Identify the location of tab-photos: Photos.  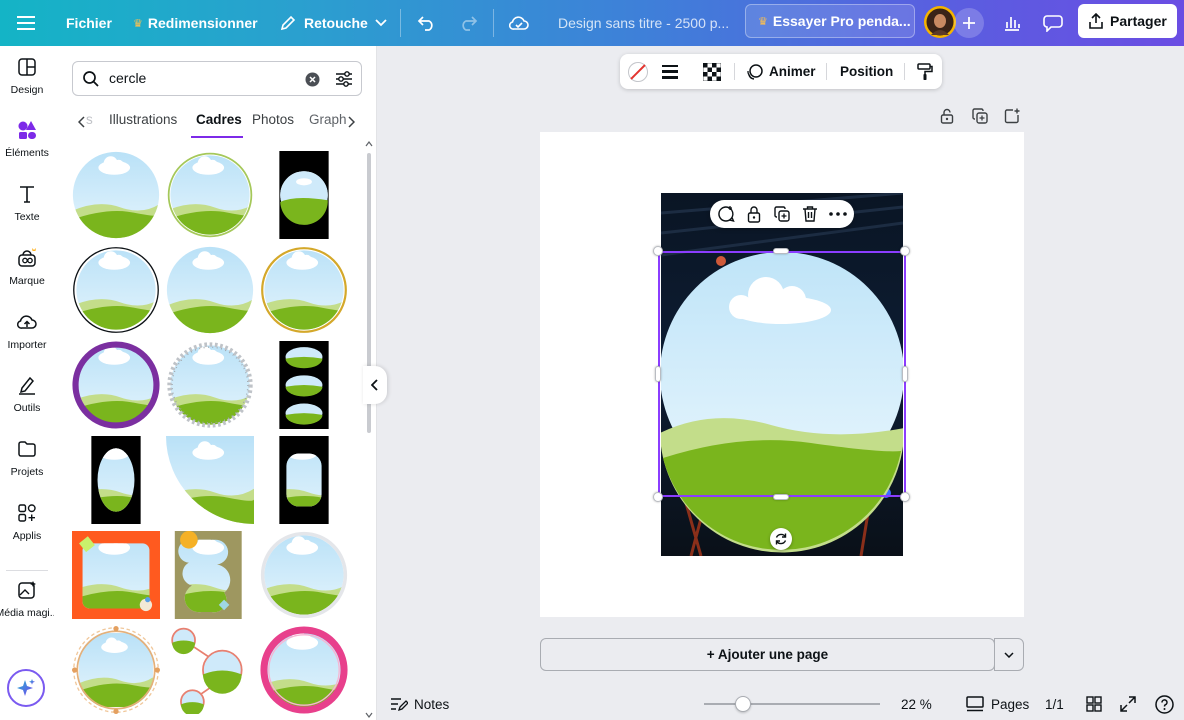
(273, 119).